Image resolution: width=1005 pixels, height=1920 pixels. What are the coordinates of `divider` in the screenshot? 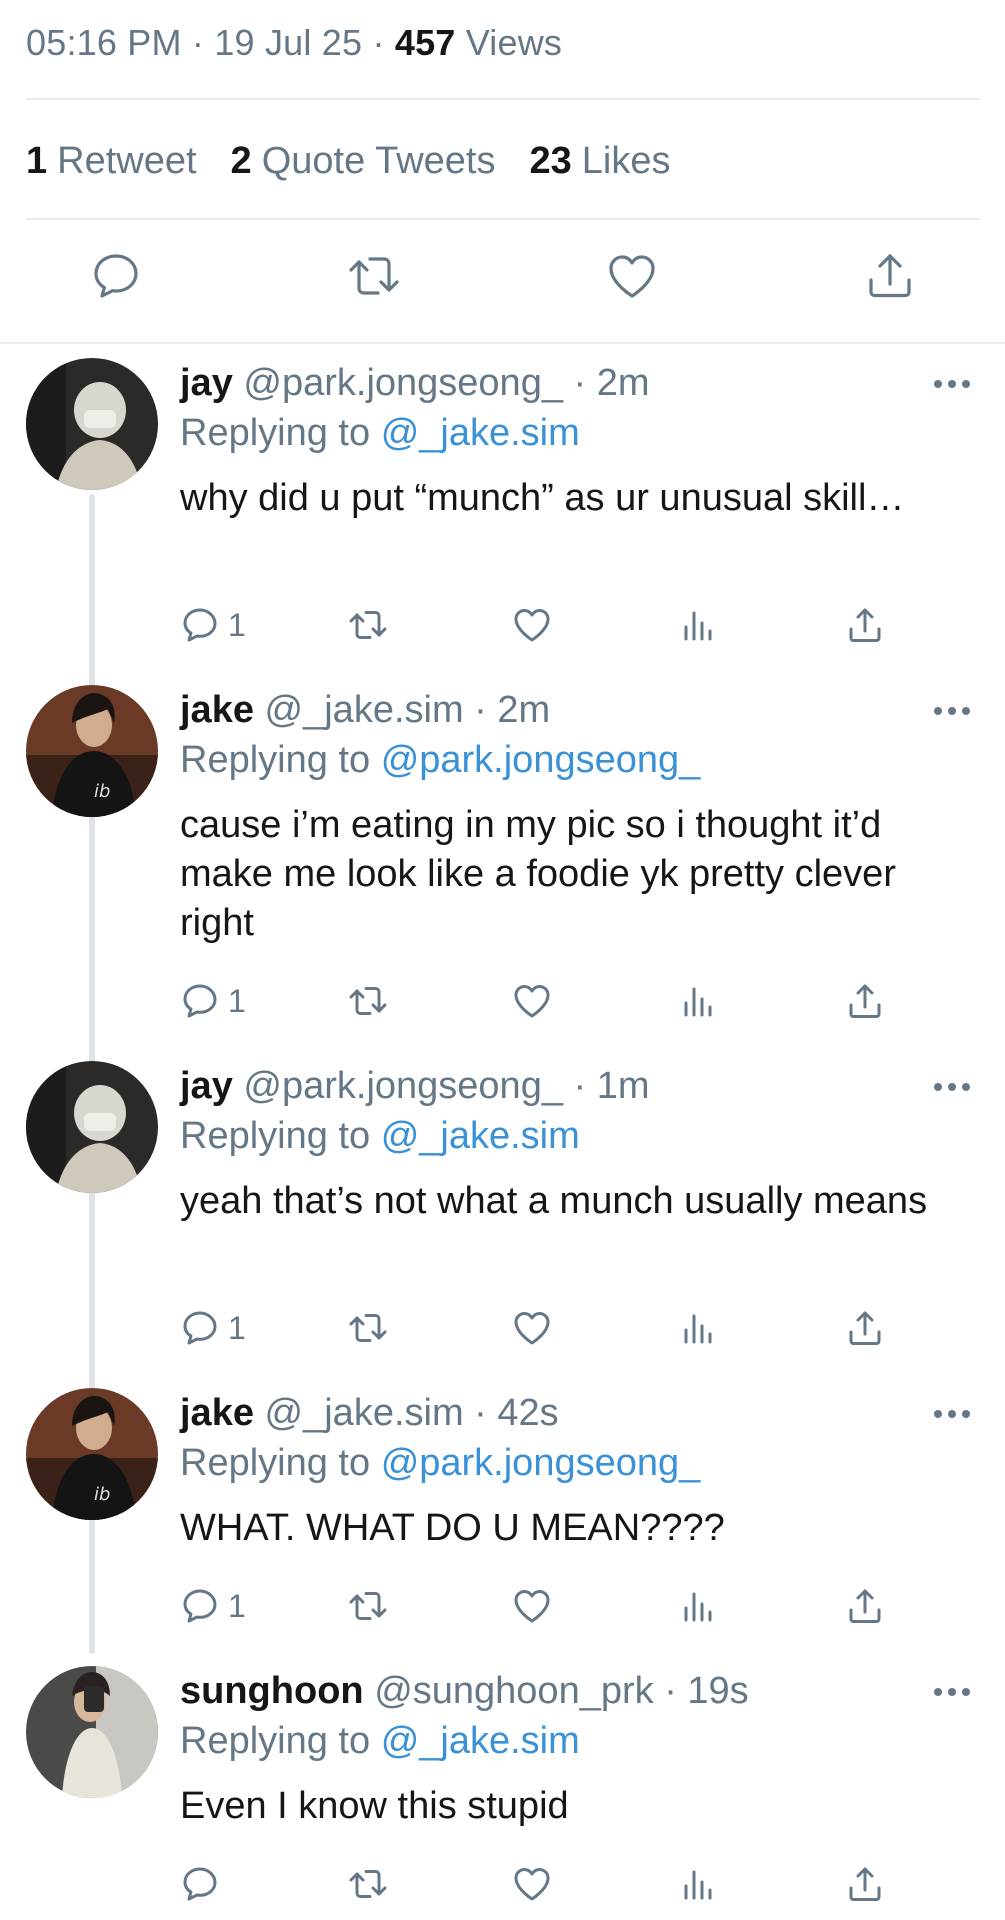 It's located at (502, 343).